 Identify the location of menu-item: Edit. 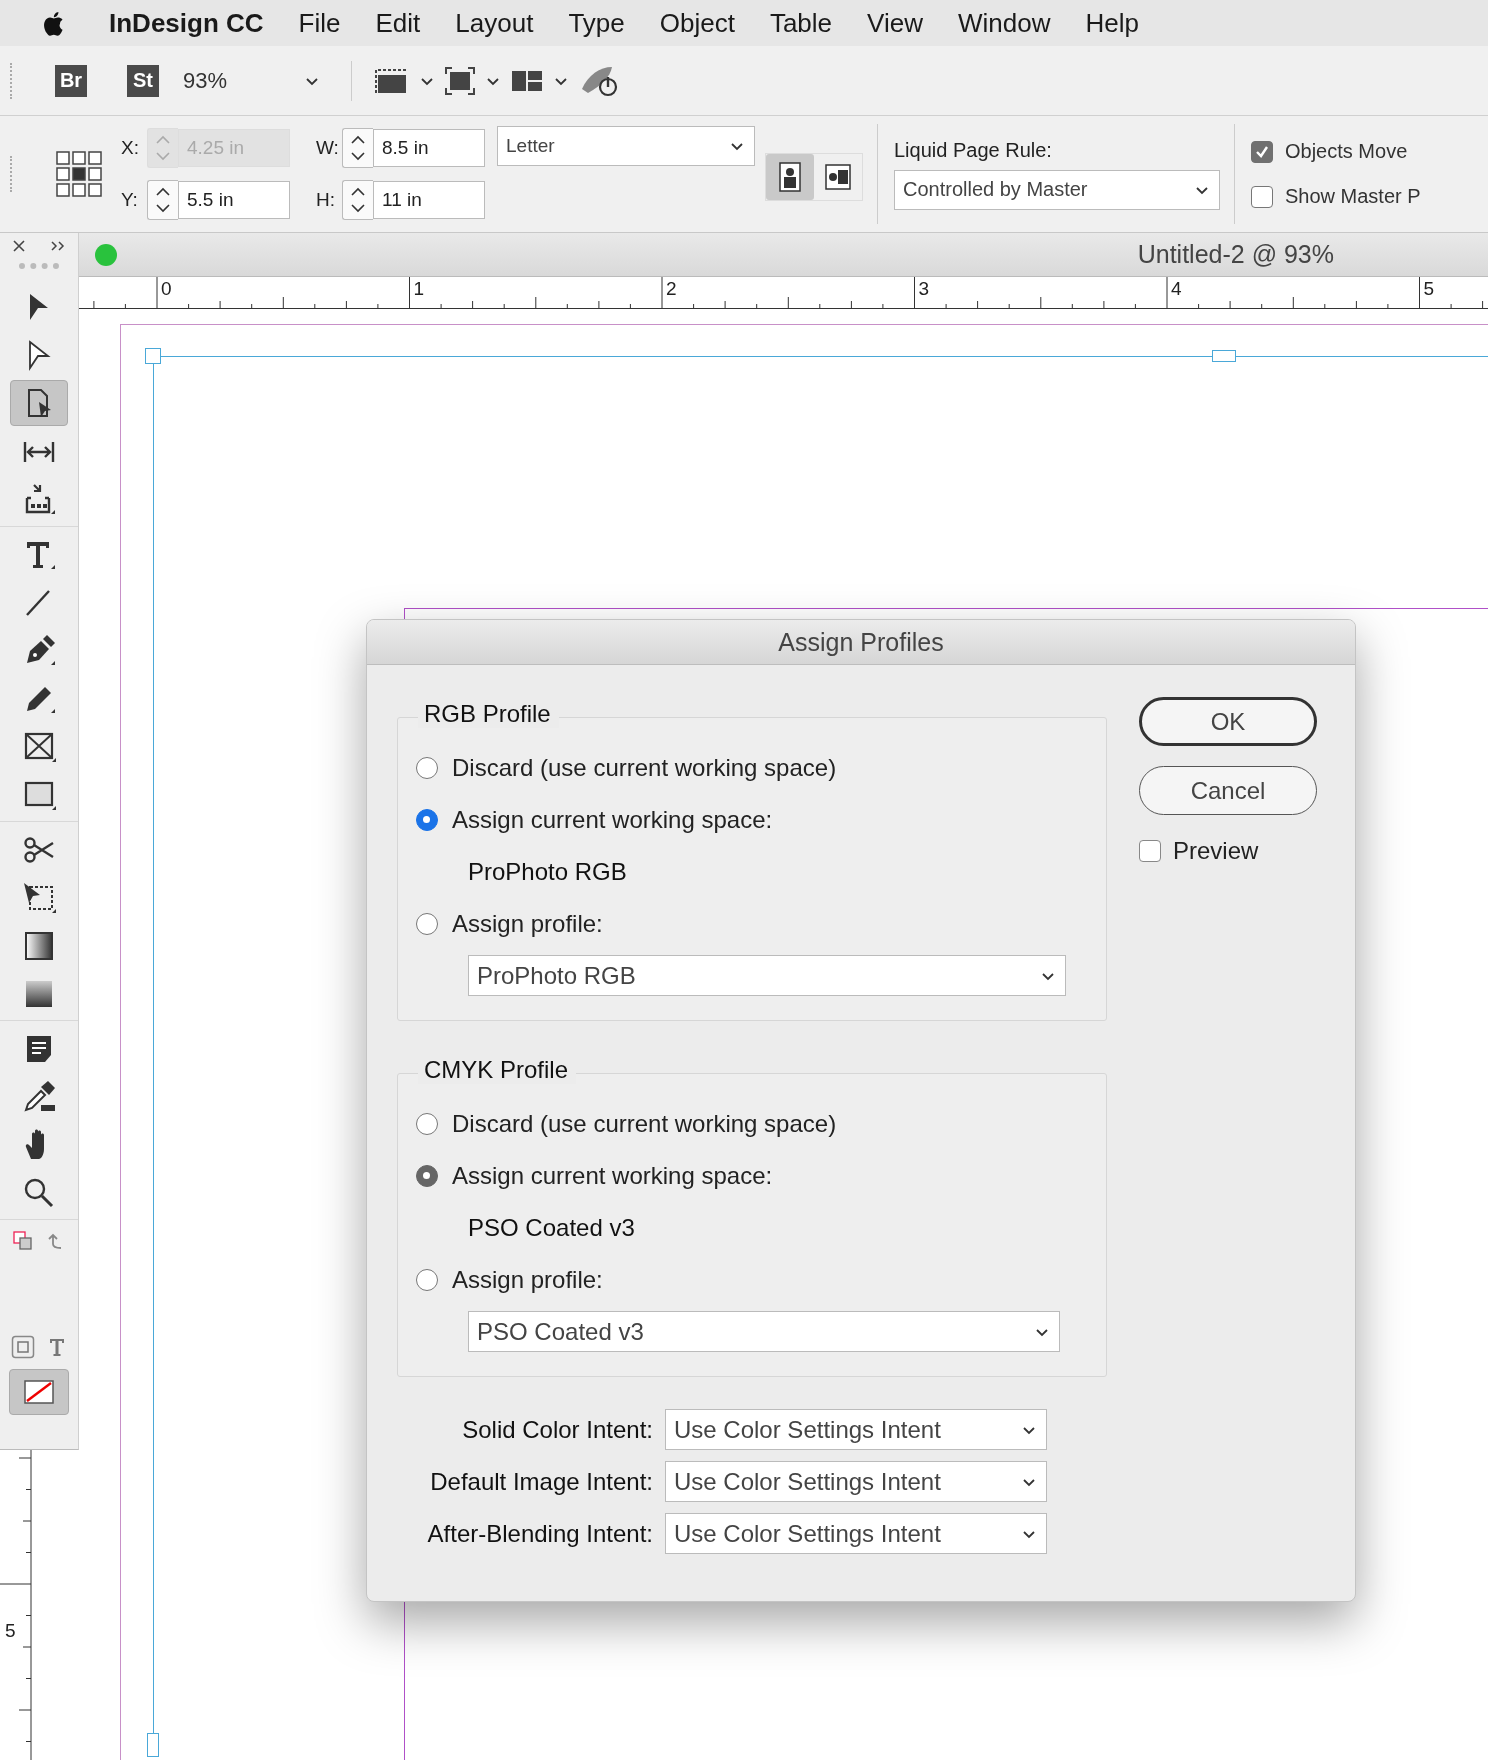
(398, 23).